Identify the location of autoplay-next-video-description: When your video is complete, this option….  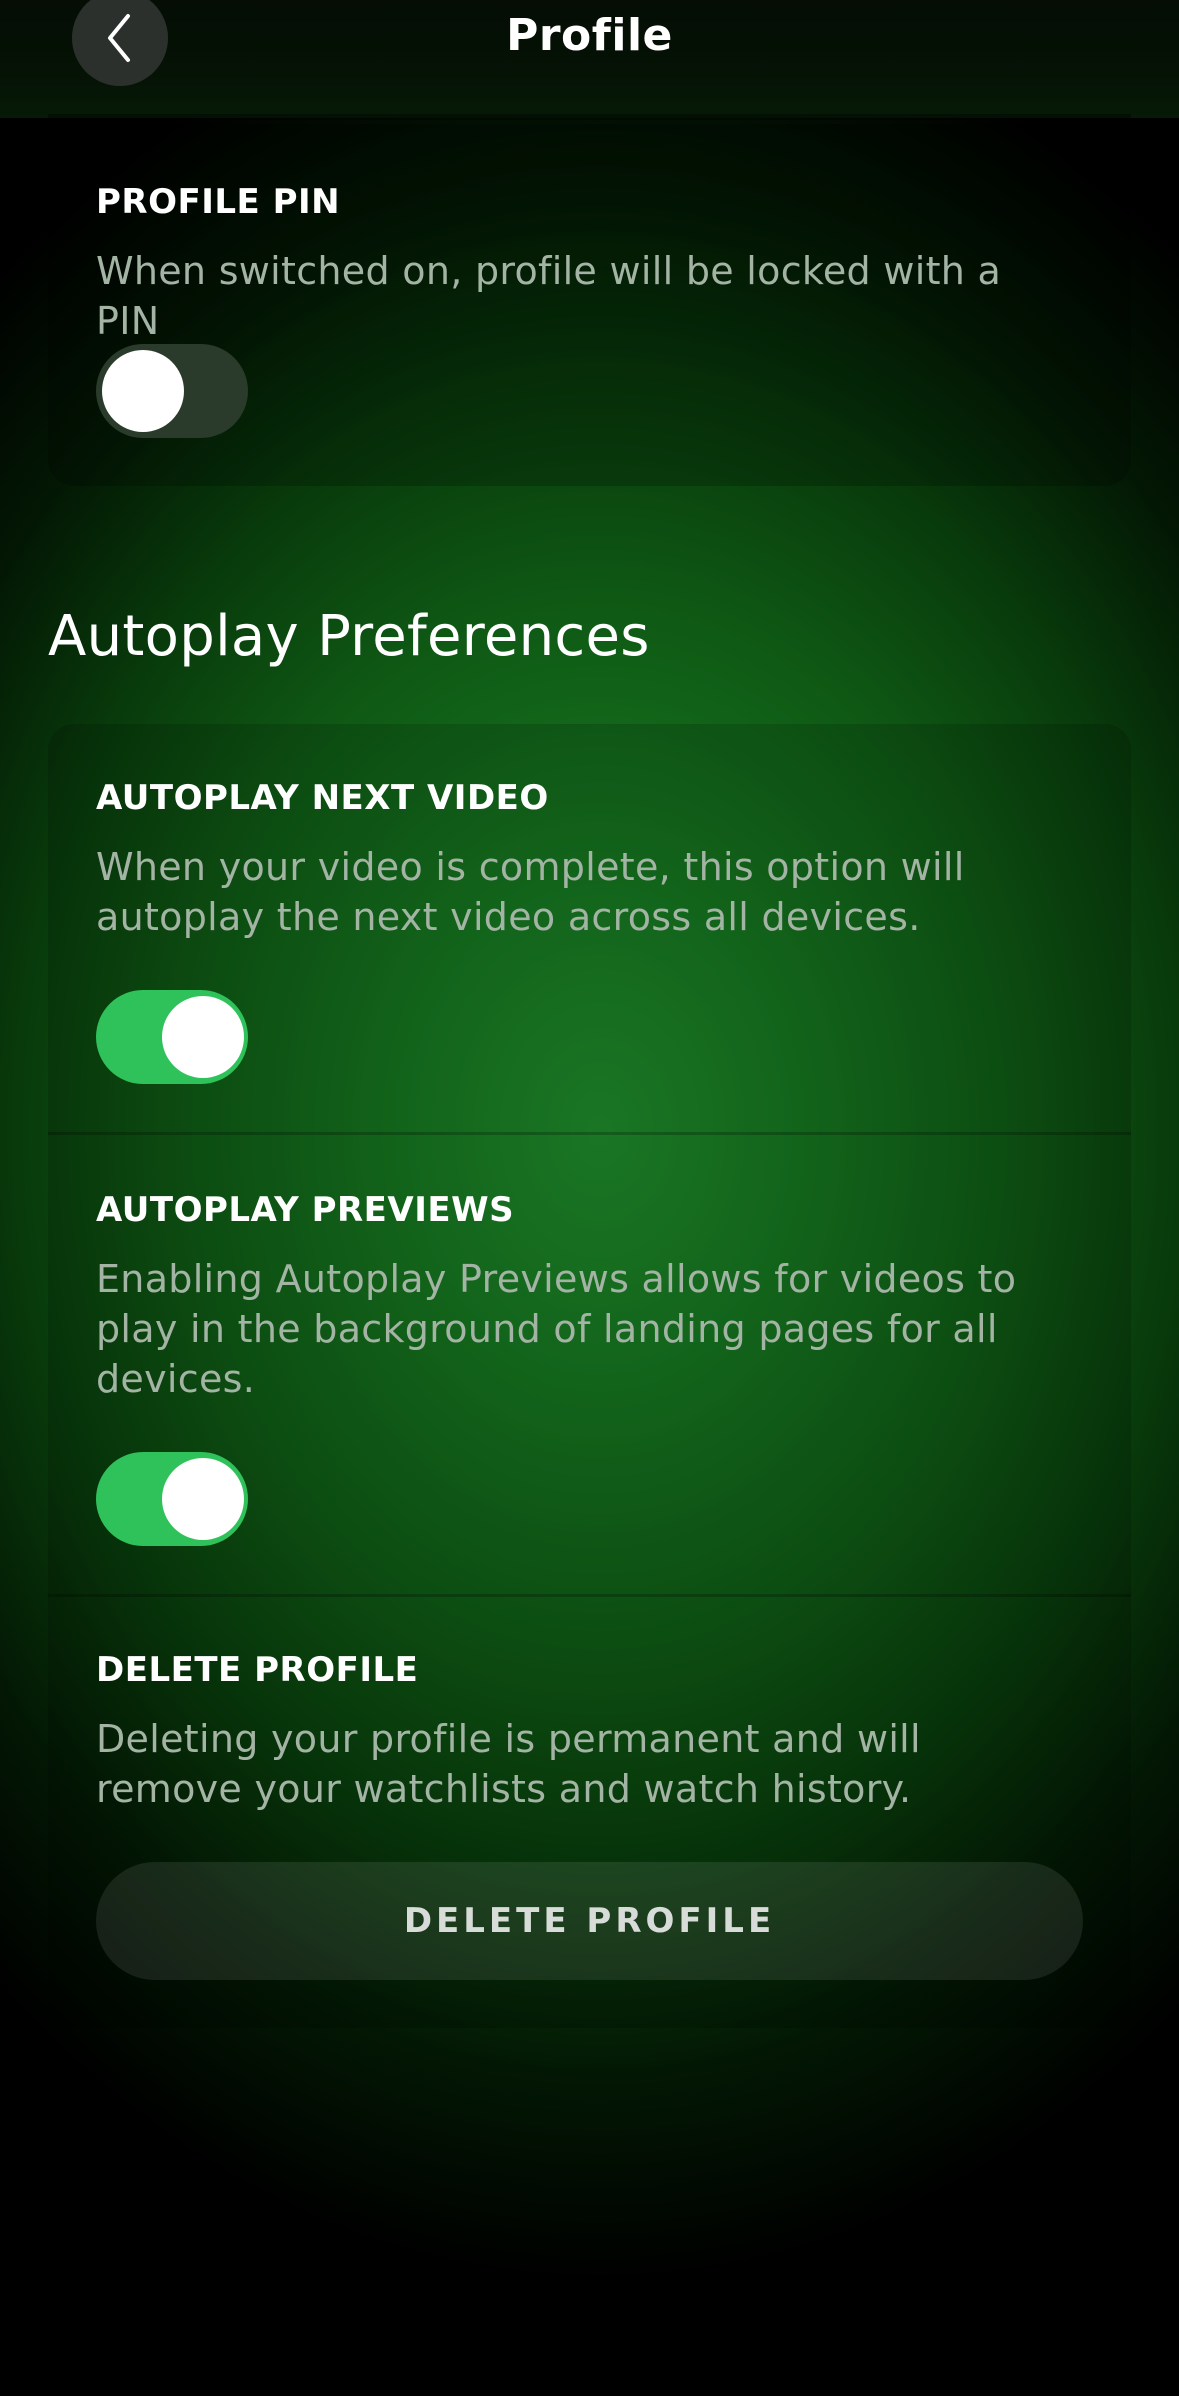
(530, 892).